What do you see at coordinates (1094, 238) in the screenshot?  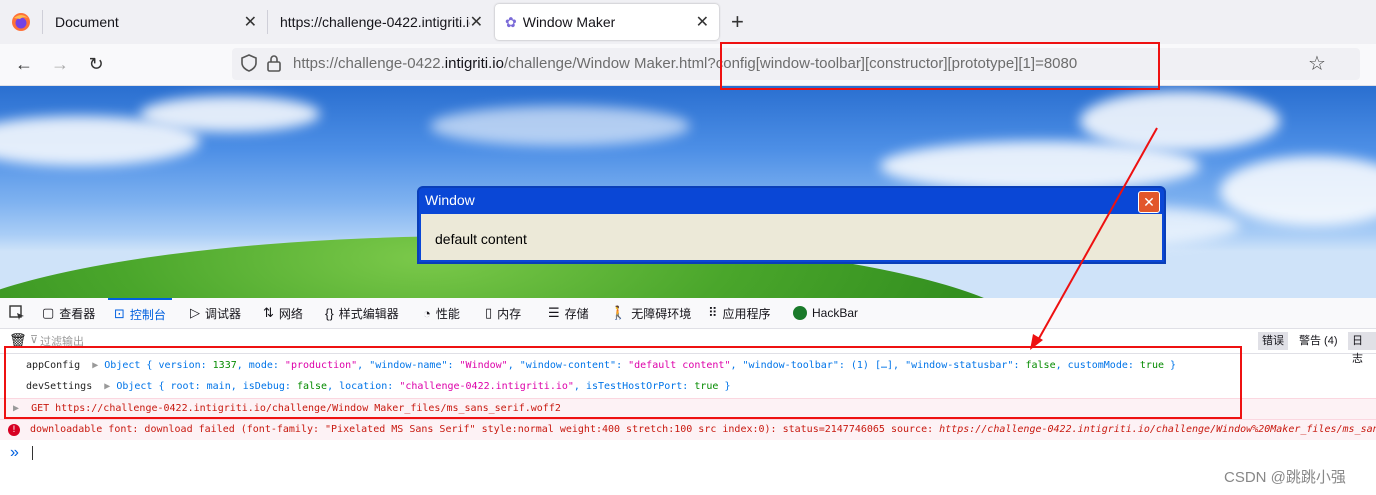 I see `annotation-arrow` at bounding box center [1094, 238].